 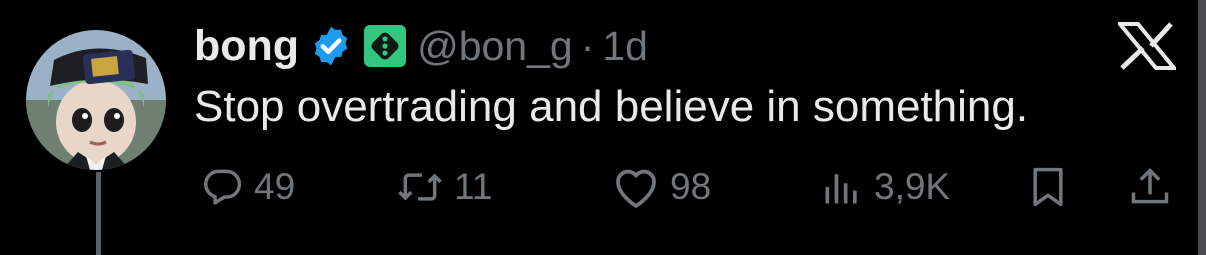 I want to click on reply-icon, so click(x=222, y=187).